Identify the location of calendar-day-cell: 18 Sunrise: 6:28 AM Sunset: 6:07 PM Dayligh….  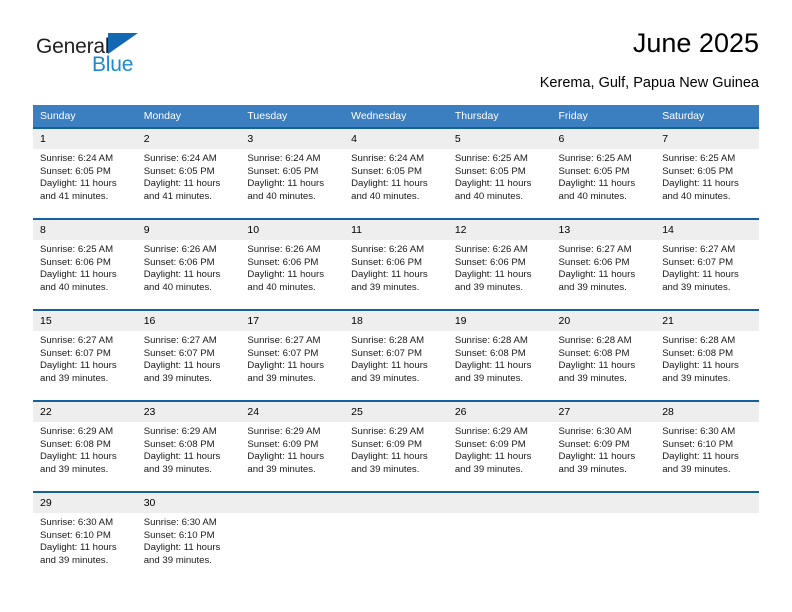
(396, 355).